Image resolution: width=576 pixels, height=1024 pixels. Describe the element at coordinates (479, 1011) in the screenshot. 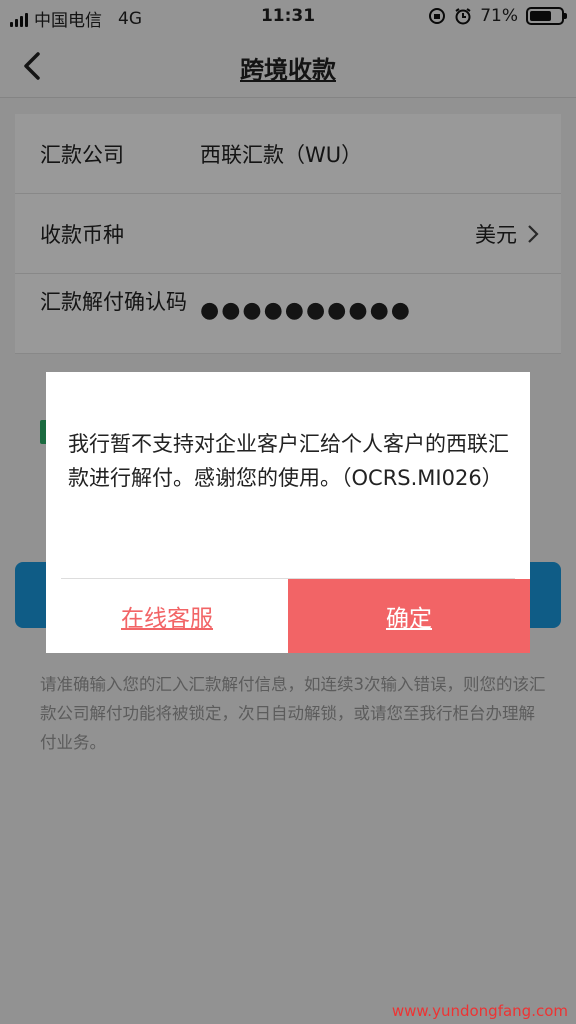

I see `watermark: www.yundongfang.com` at that location.